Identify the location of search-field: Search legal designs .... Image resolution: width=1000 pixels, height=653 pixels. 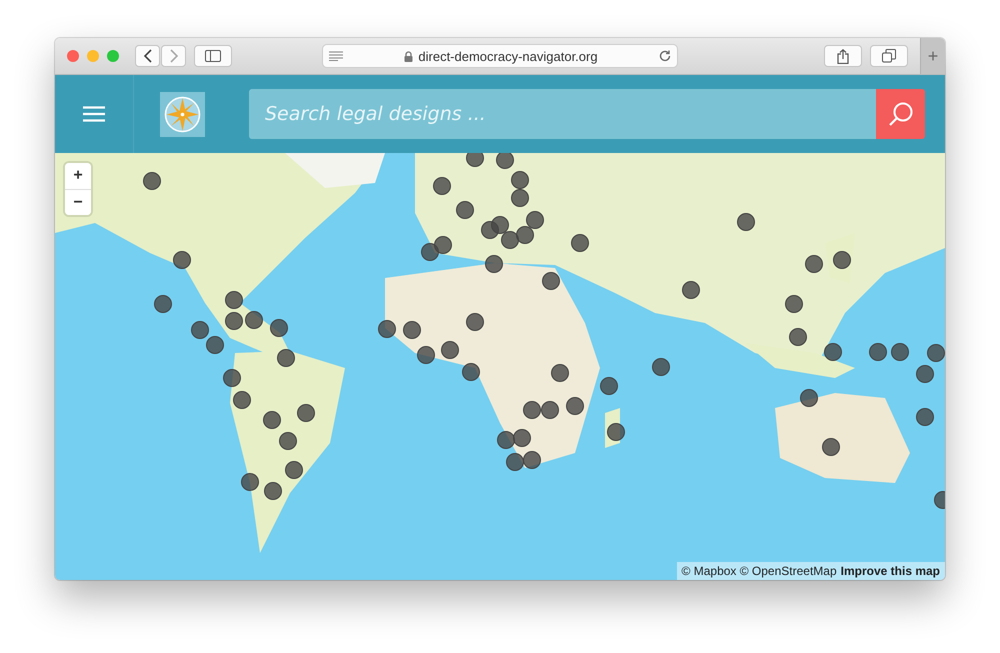
(562, 114).